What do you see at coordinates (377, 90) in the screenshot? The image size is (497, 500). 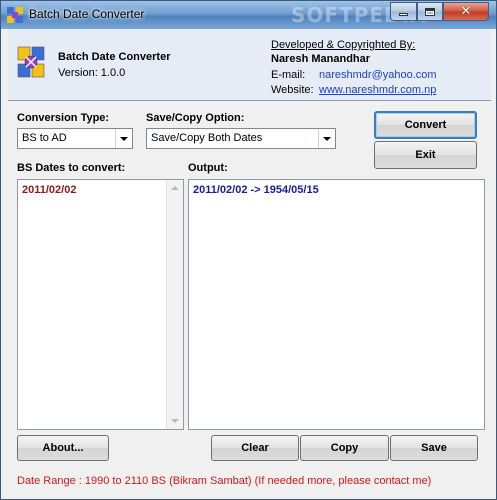 I see `website-link: www.nareshmdr.com.np` at bounding box center [377, 90].